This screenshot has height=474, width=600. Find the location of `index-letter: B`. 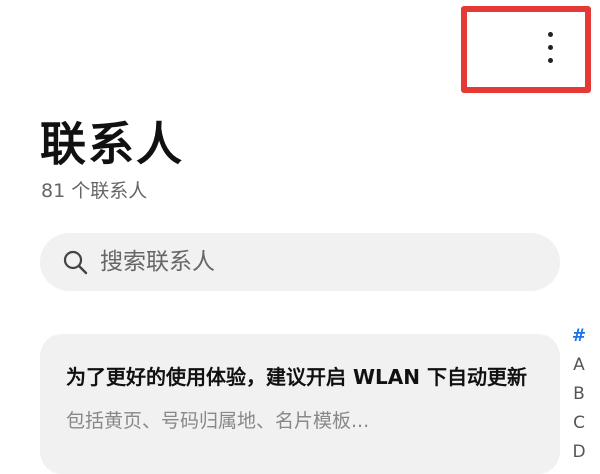

index-letter: B is located at coordinates (579, 394).